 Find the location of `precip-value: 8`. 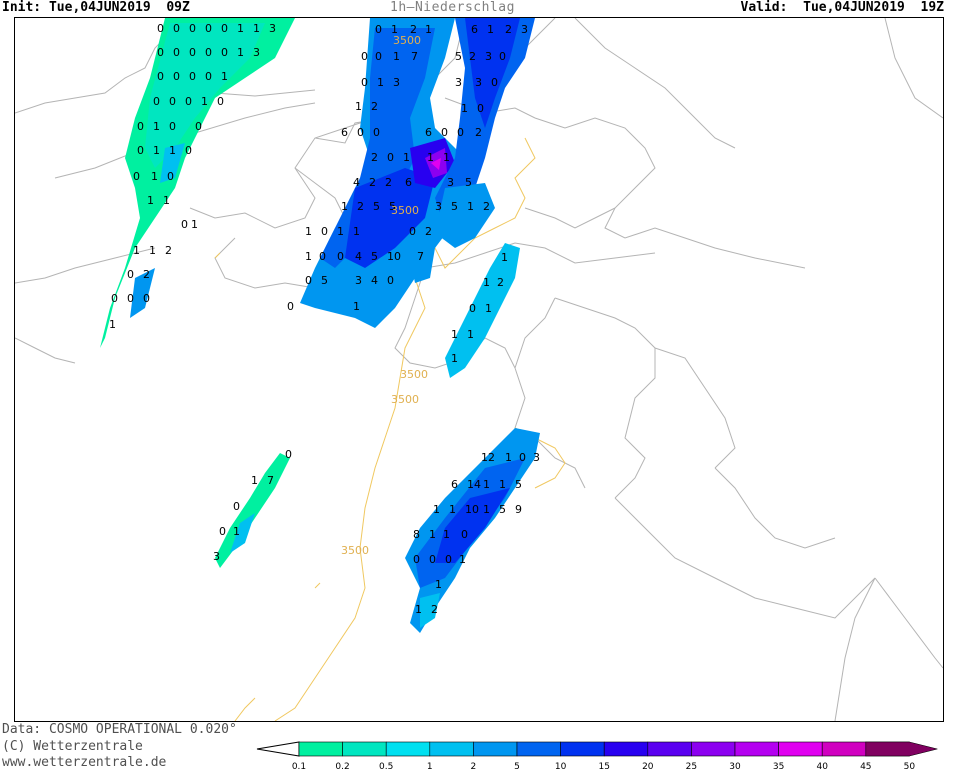

precip-value: 8 is located at coordinates (416, 534).